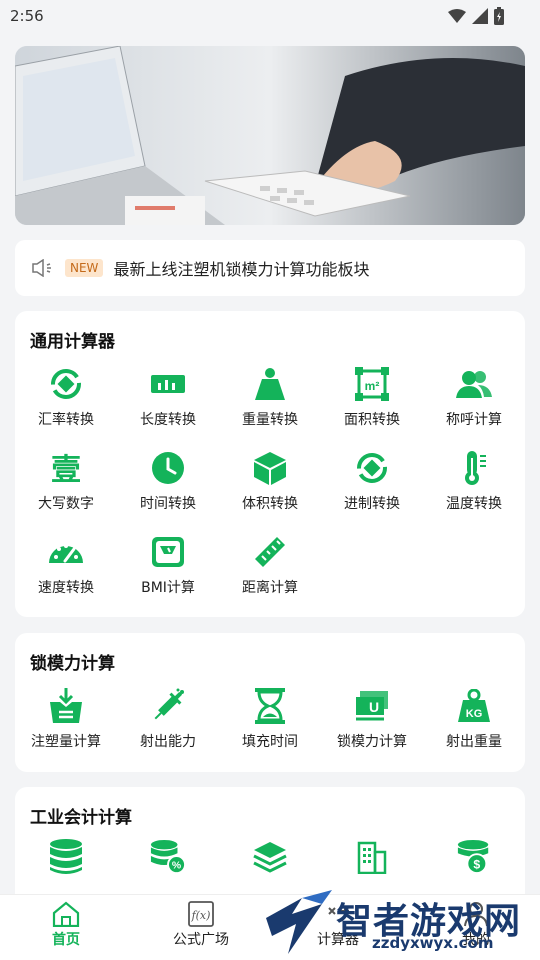 The image size is (540, 960). I want to click on tool-distance: 距离计算, so click(270, 565).